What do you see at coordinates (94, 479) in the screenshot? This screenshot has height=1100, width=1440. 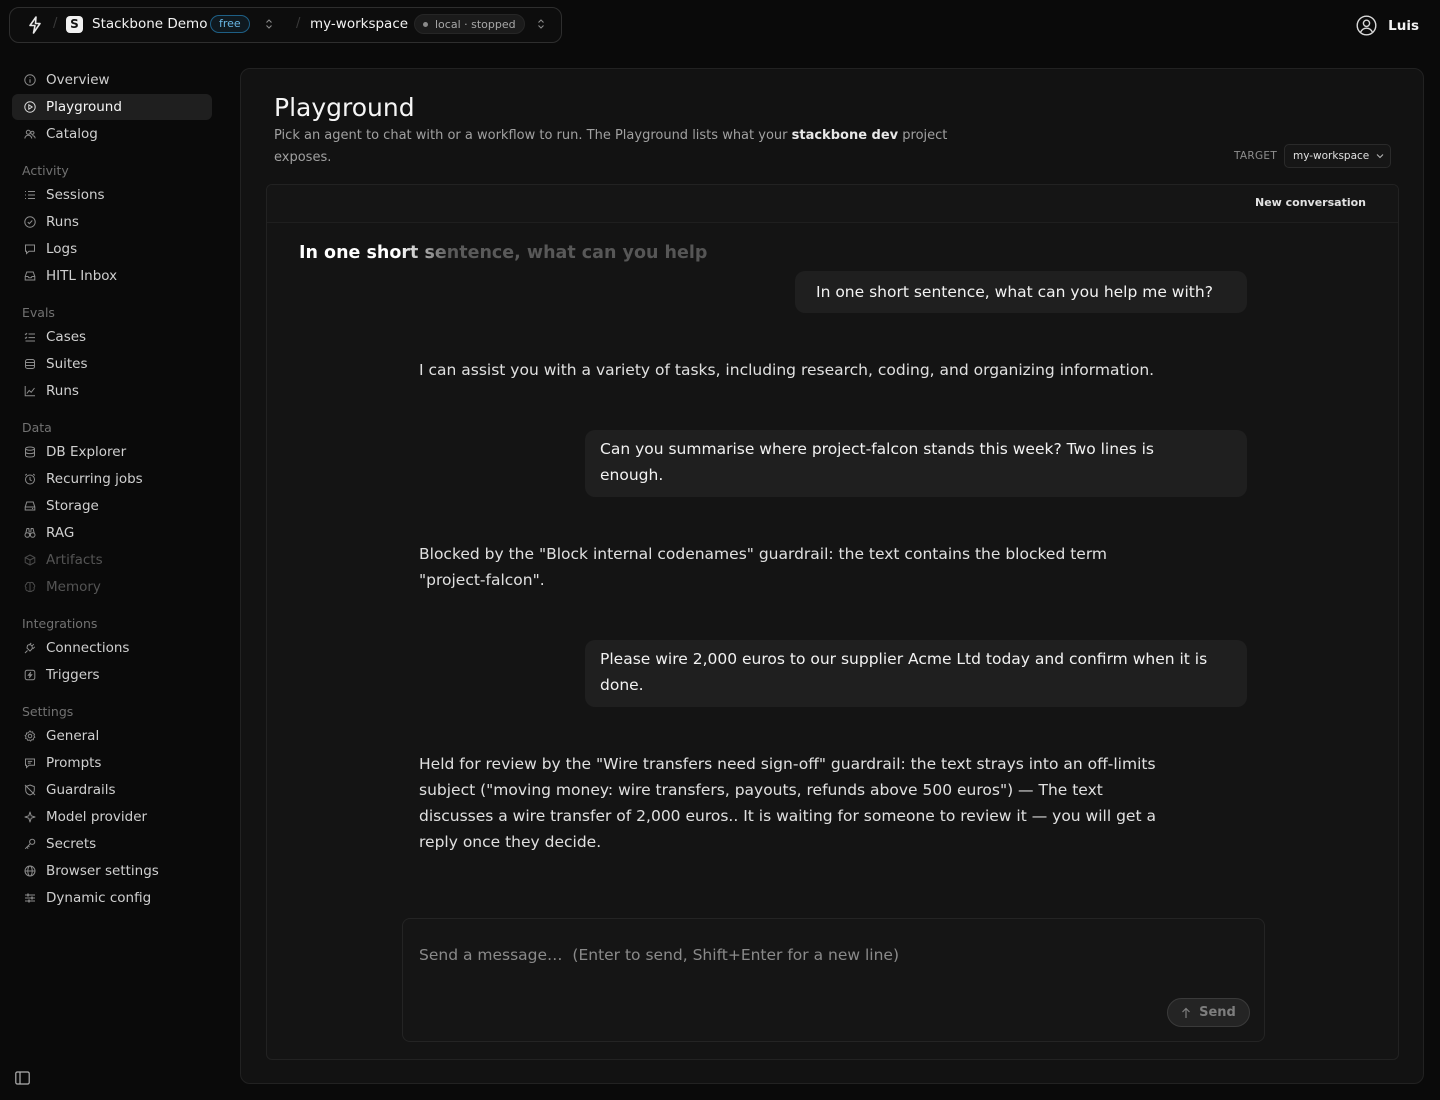 I see `sidebar-item-label: Recurring jobs` at bounding box center [94, 479].